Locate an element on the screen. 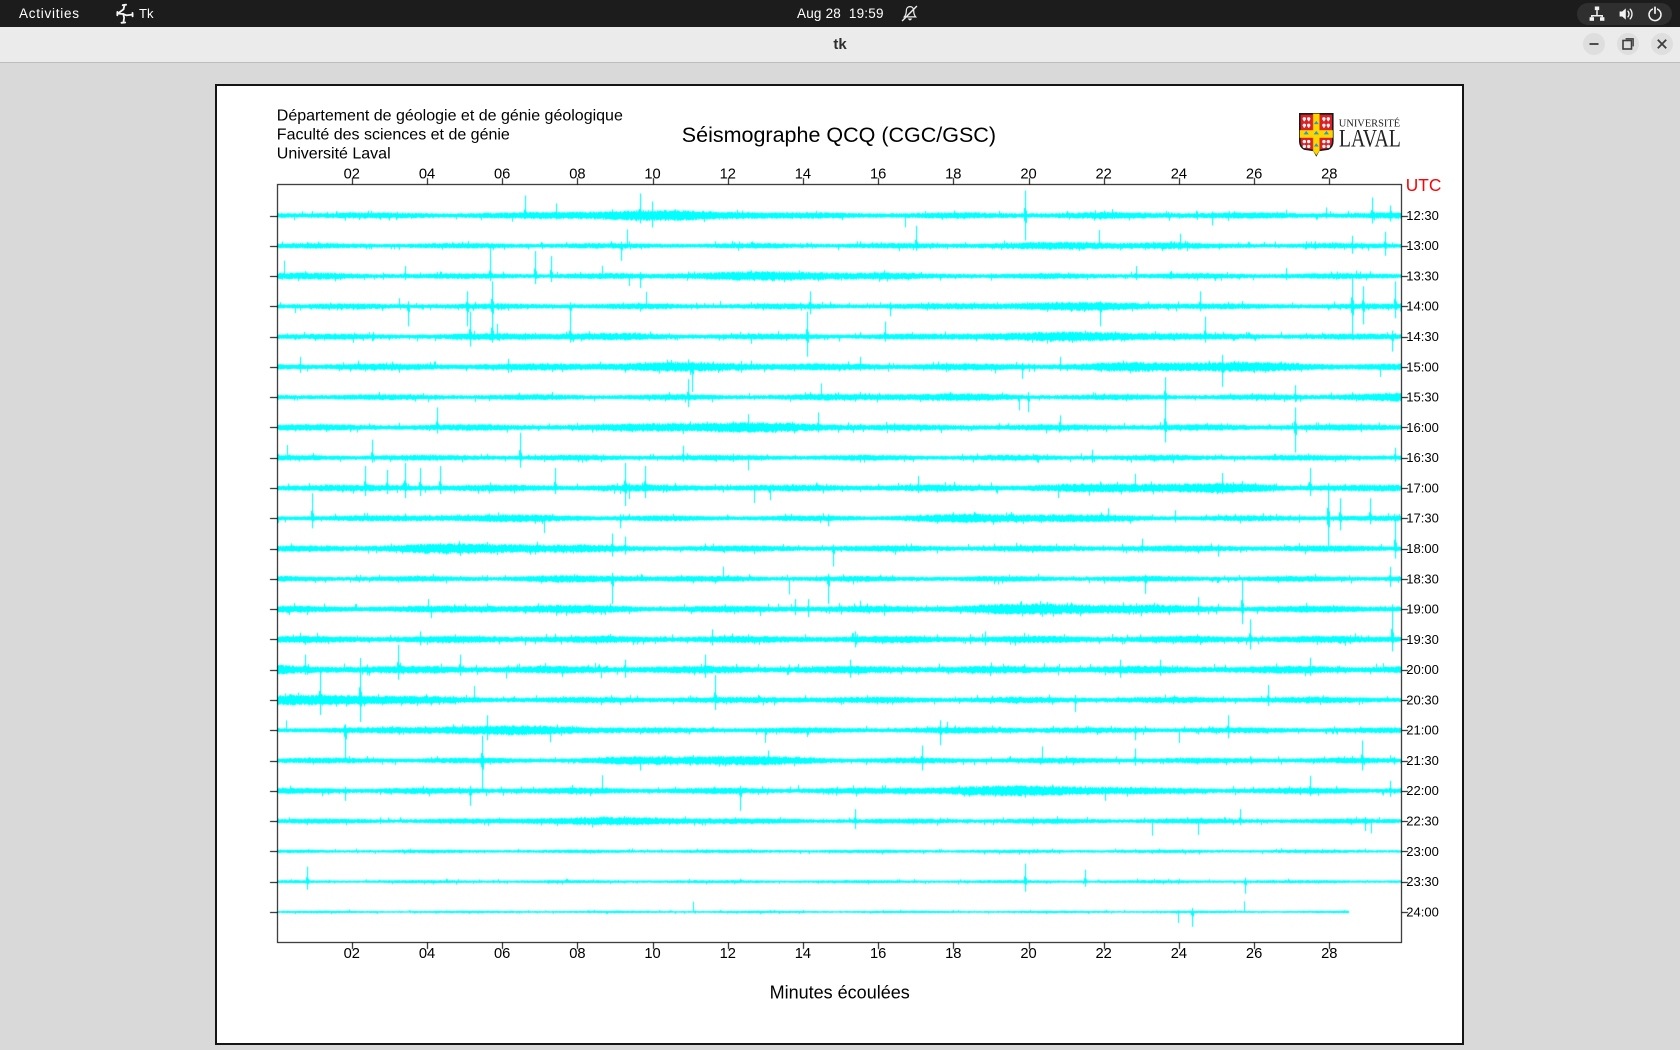 The height and width of the screenshot is (1050, 1680). svg-text: 15:00 is located at coordinates (1422, 366).